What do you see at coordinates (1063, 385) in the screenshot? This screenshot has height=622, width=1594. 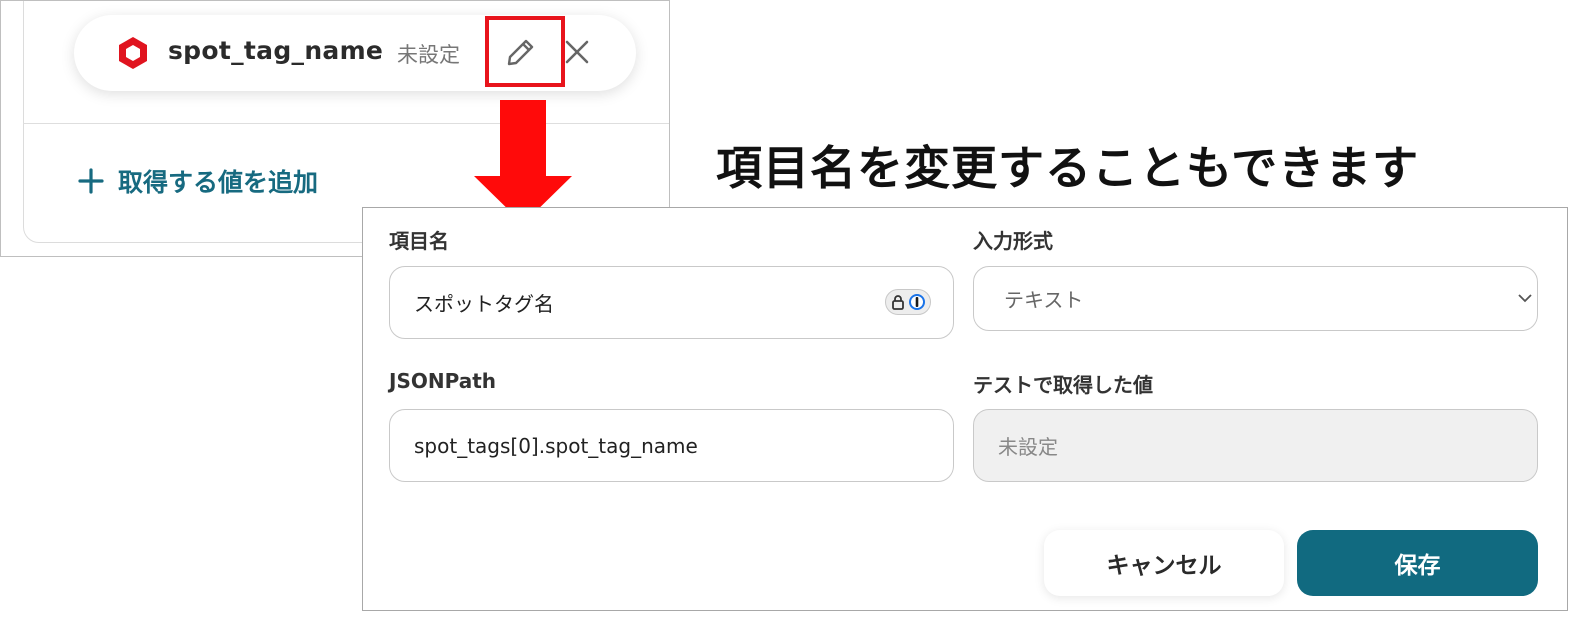 I see `test-value-label: テストで取得した値` at bounding box center [1063, 385].